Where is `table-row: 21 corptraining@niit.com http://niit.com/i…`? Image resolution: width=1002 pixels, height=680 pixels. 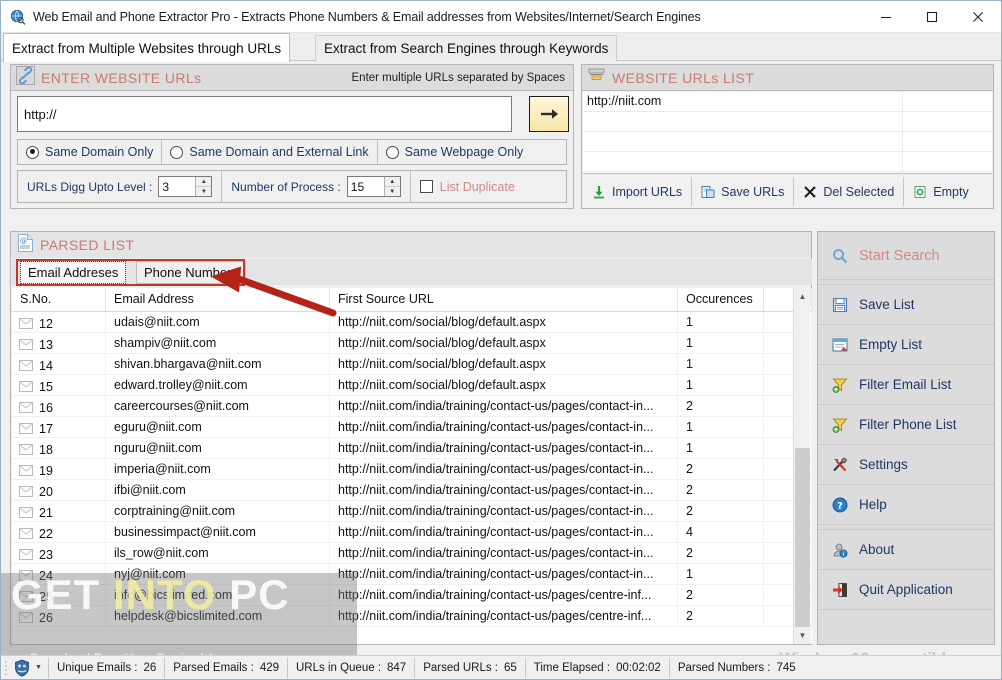 table-row: 21 corptraining@niit.com http://niit.com/i… is located at coordinates (412, 511).